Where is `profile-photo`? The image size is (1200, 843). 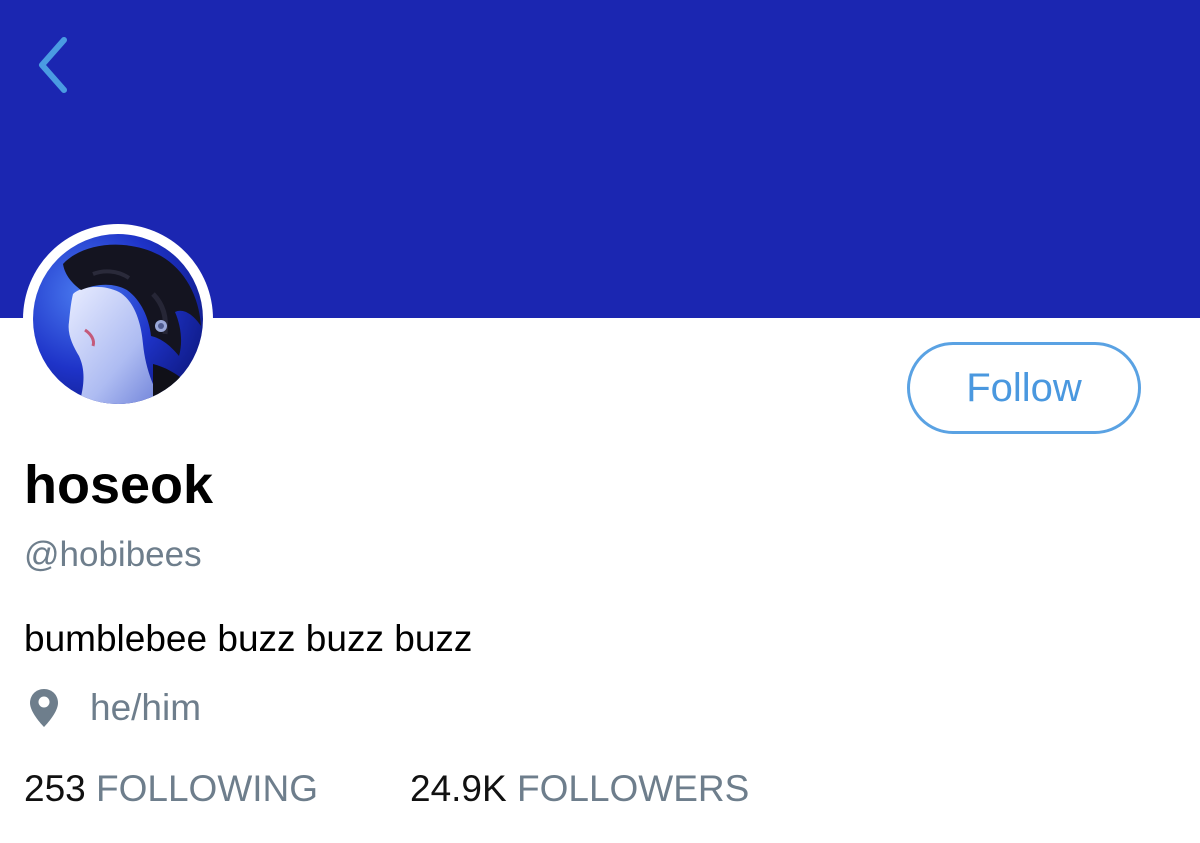 profile-photo is located at coordinates (118, 319).